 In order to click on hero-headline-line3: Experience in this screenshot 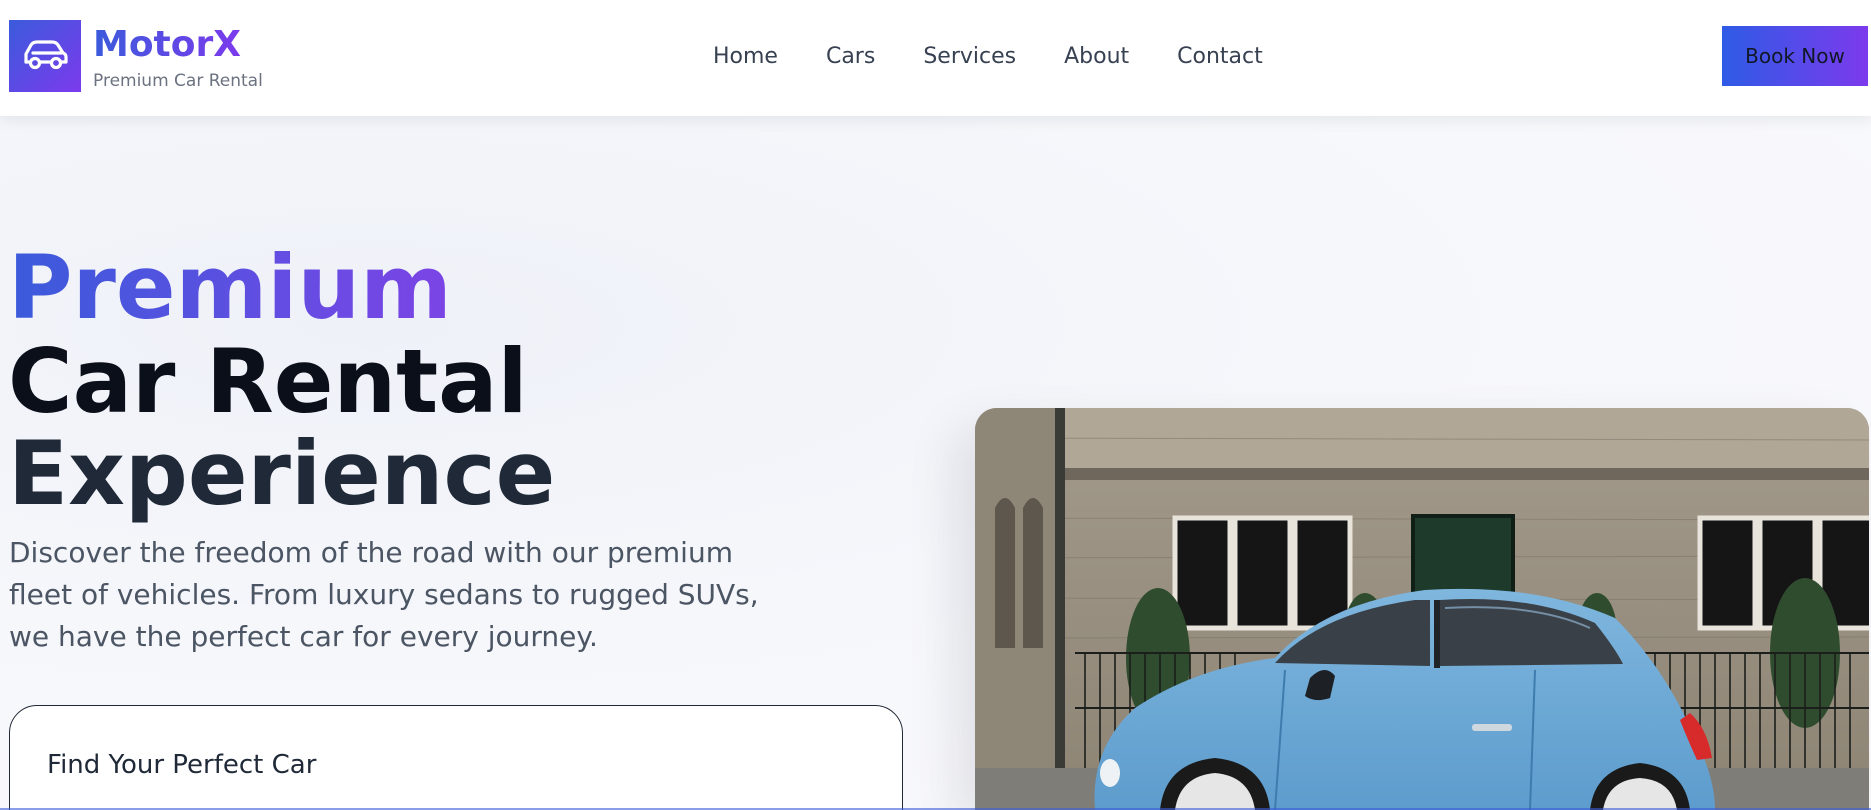, I will do `click(282, 473)`.